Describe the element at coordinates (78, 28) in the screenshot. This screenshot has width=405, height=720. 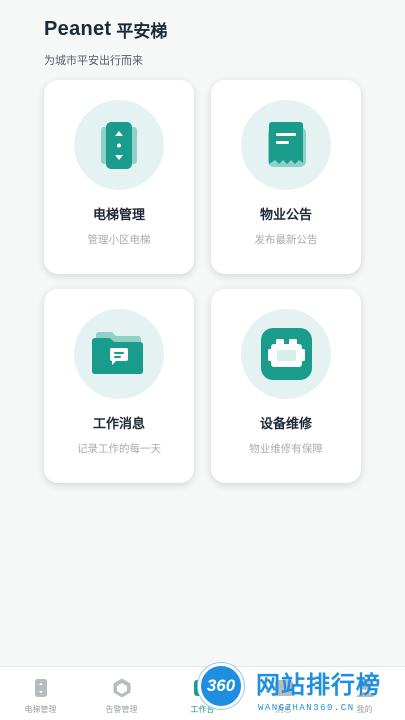
I see `brand-name-en: Peanet` at that location.